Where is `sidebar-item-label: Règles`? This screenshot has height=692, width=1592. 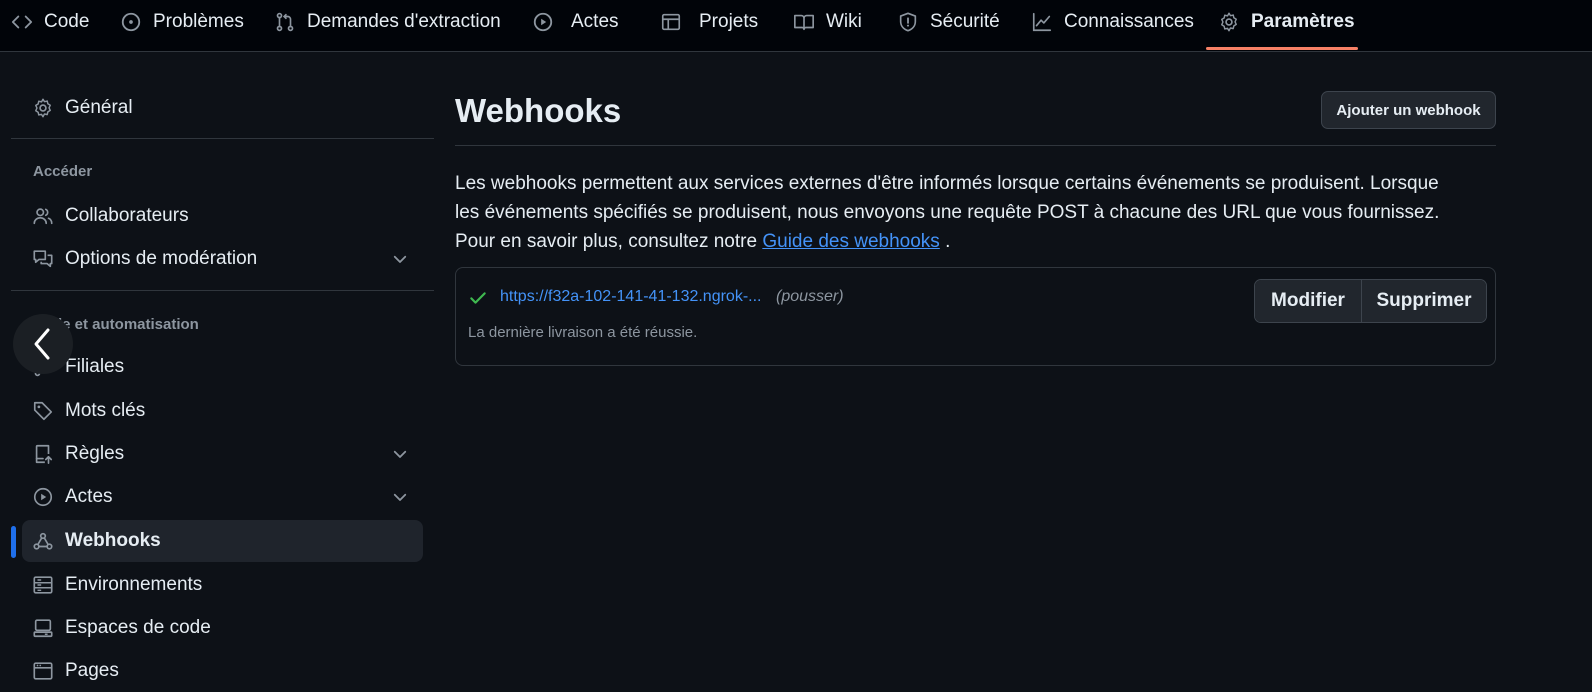
sidebar-item-label: Règles is located at coordinates (95, 453).